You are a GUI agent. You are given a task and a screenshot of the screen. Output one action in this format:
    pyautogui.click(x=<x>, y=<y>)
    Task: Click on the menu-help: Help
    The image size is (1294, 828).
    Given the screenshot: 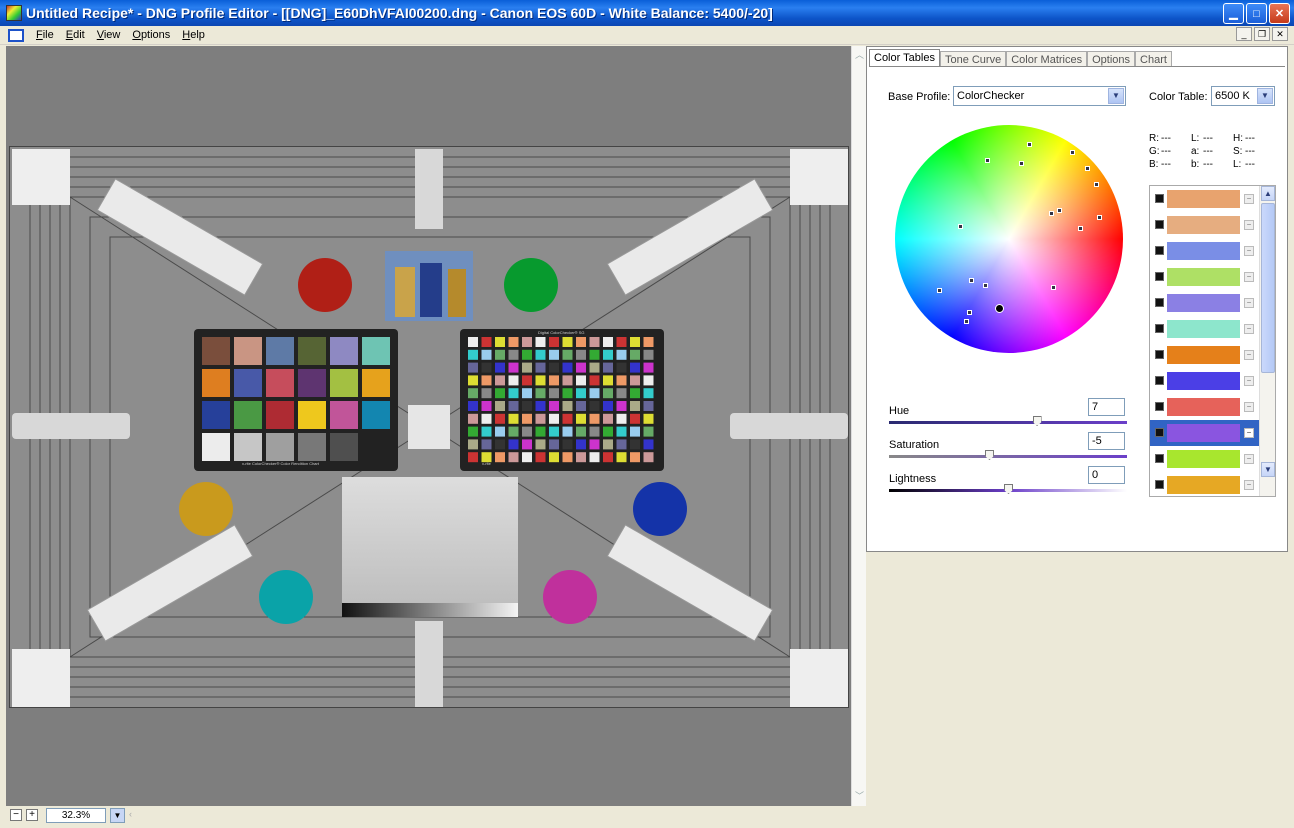 What is the action you would take?
    pyautogui.click(x=193, y=35)
    